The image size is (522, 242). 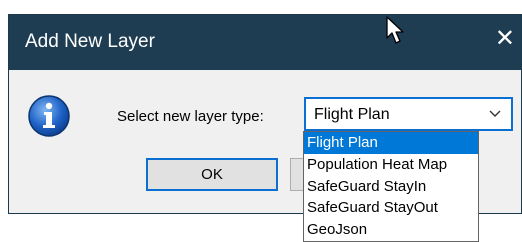 I want to click on layer-type-select: Flight Plan, so click(x=408, y=114).